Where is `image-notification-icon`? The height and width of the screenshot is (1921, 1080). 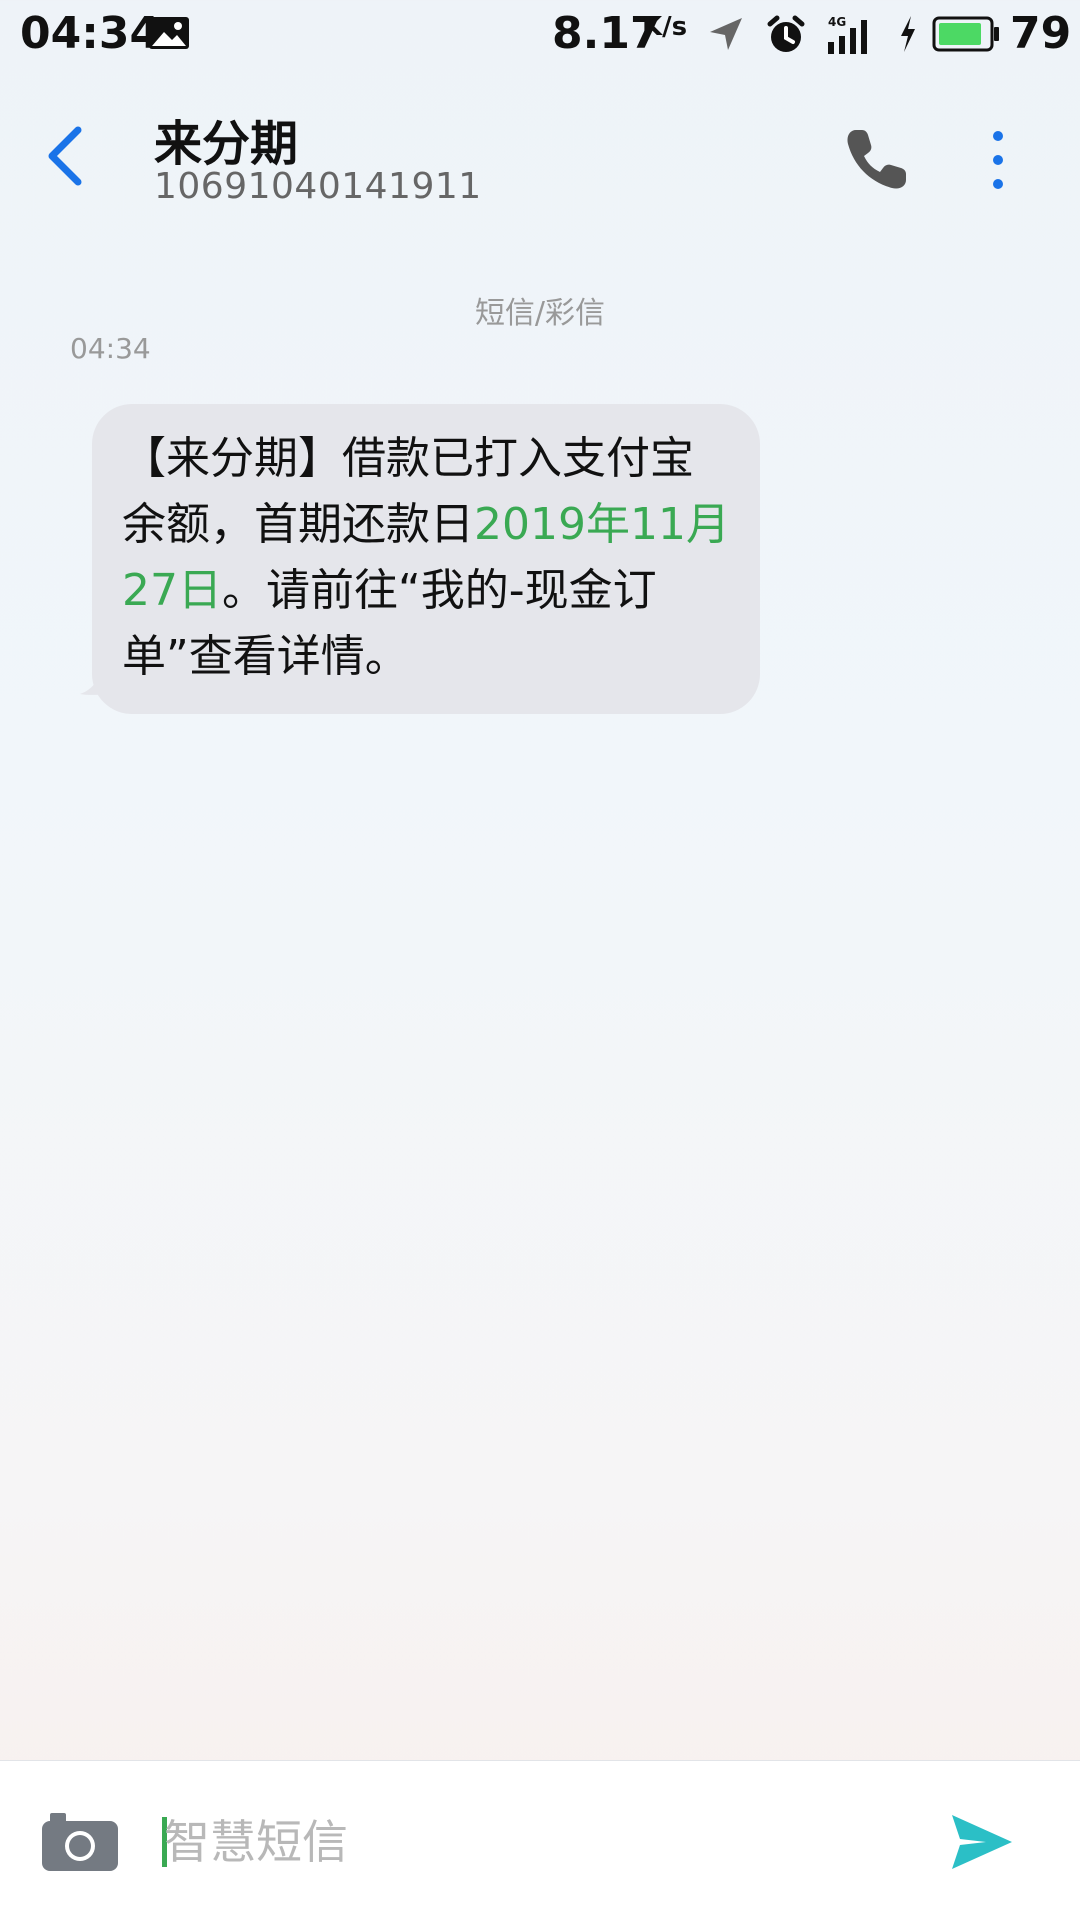 image-notification-icon is located at coordinates (169, 33).